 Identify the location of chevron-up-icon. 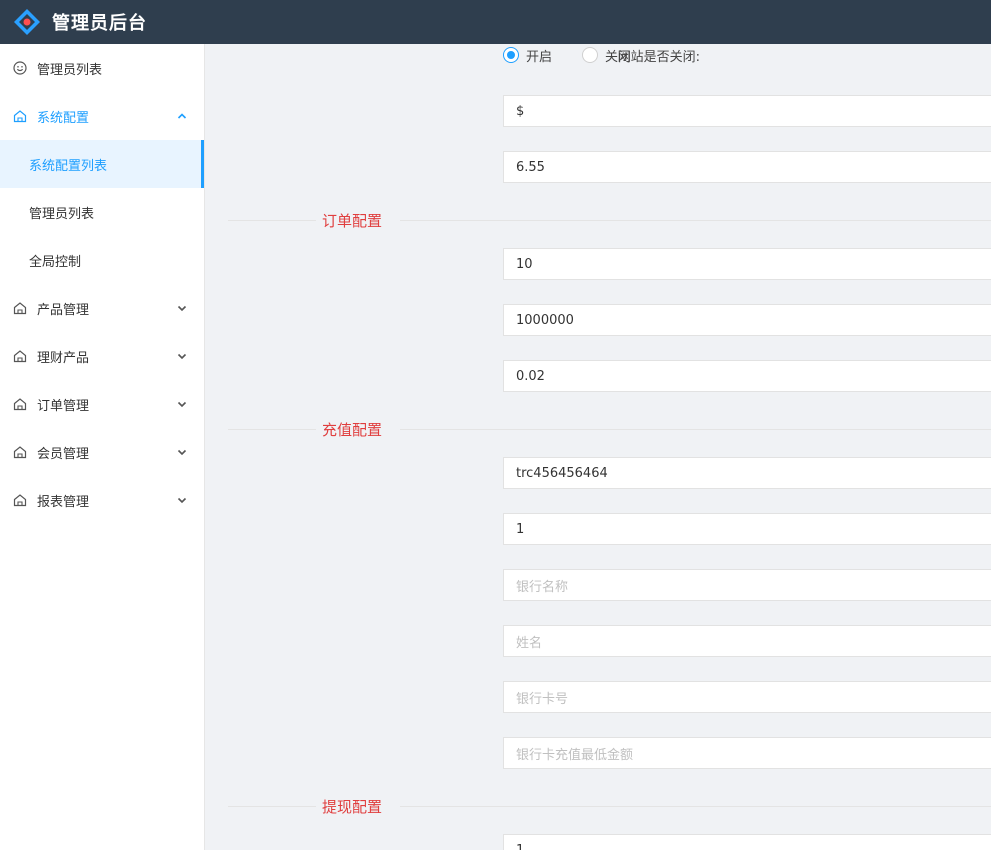
(182, 116).